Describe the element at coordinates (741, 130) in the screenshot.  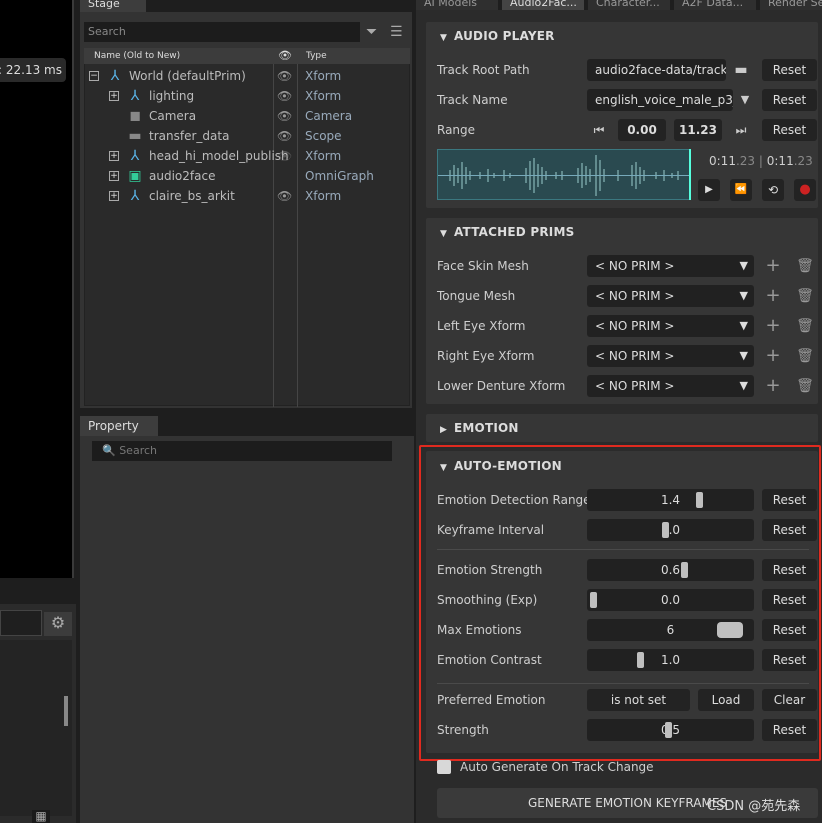
I see `skip-end-icon: ⏭` at that location.